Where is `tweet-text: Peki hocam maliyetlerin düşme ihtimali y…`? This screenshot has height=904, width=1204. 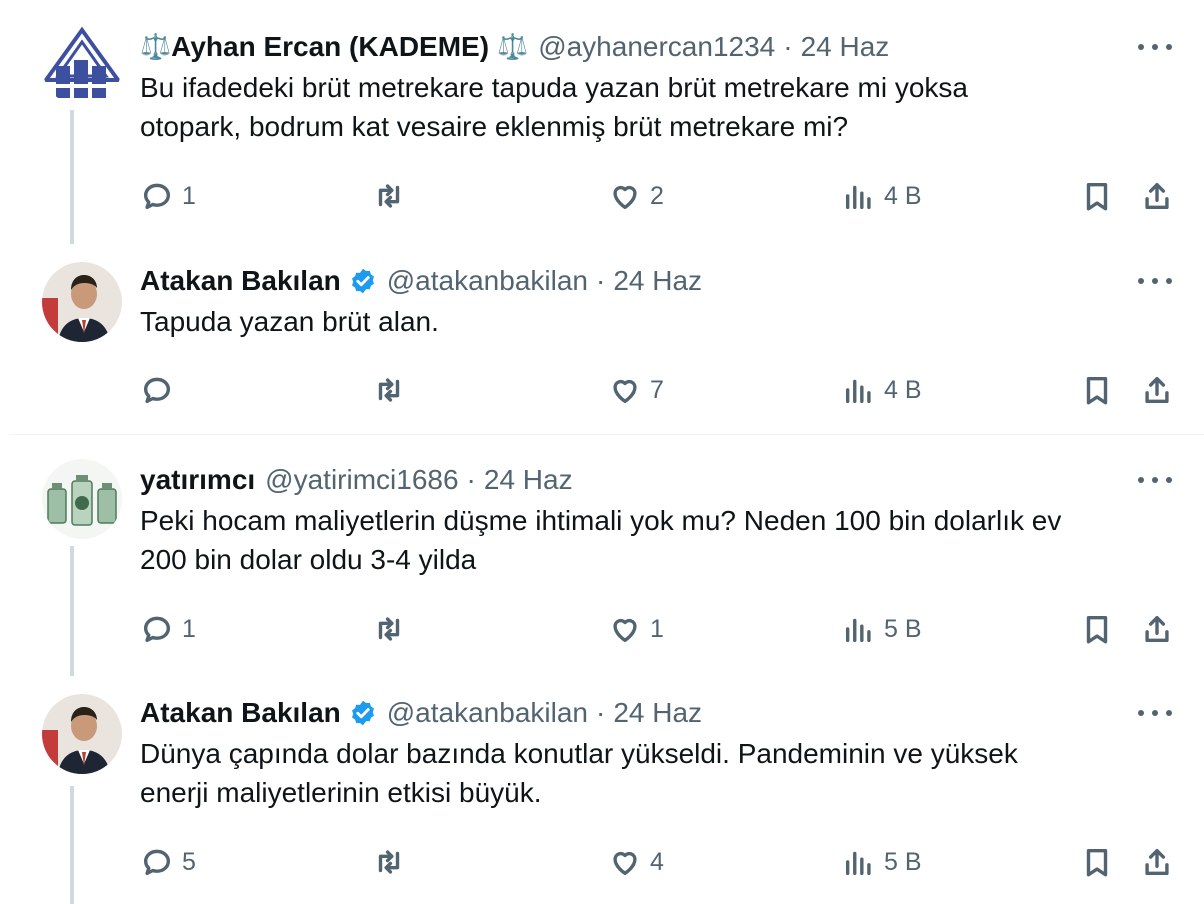
tweet-text: Peki hocam maliyetlerin düşme ihtimali y… is located at coordinates (601, 540).